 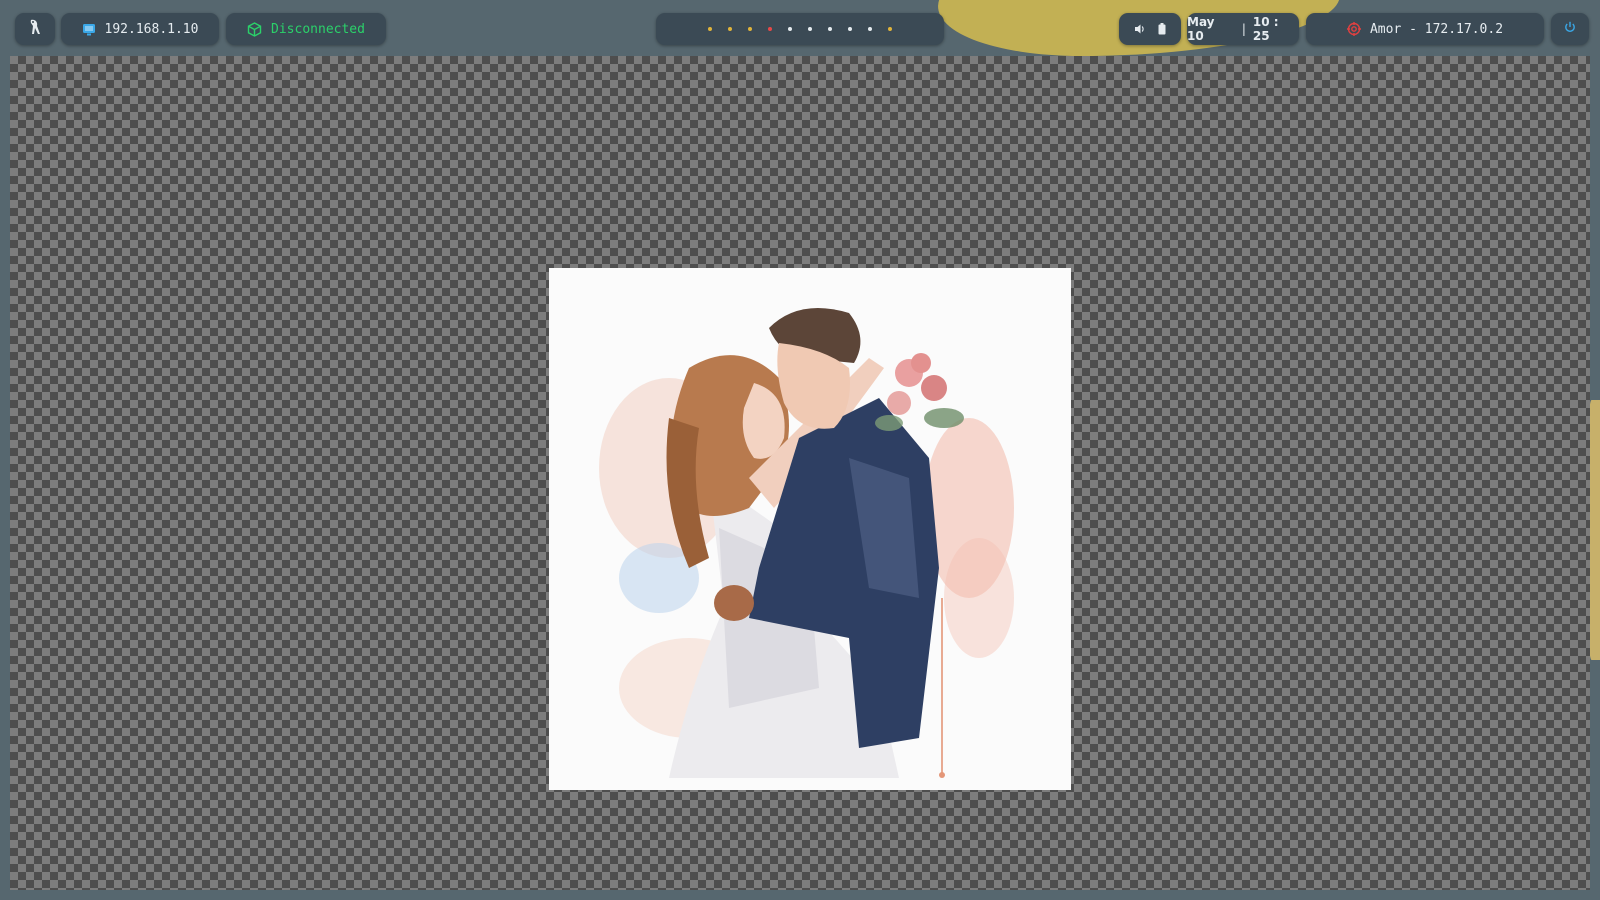 I want to click on power-icon, so click(x=1570, y=29).